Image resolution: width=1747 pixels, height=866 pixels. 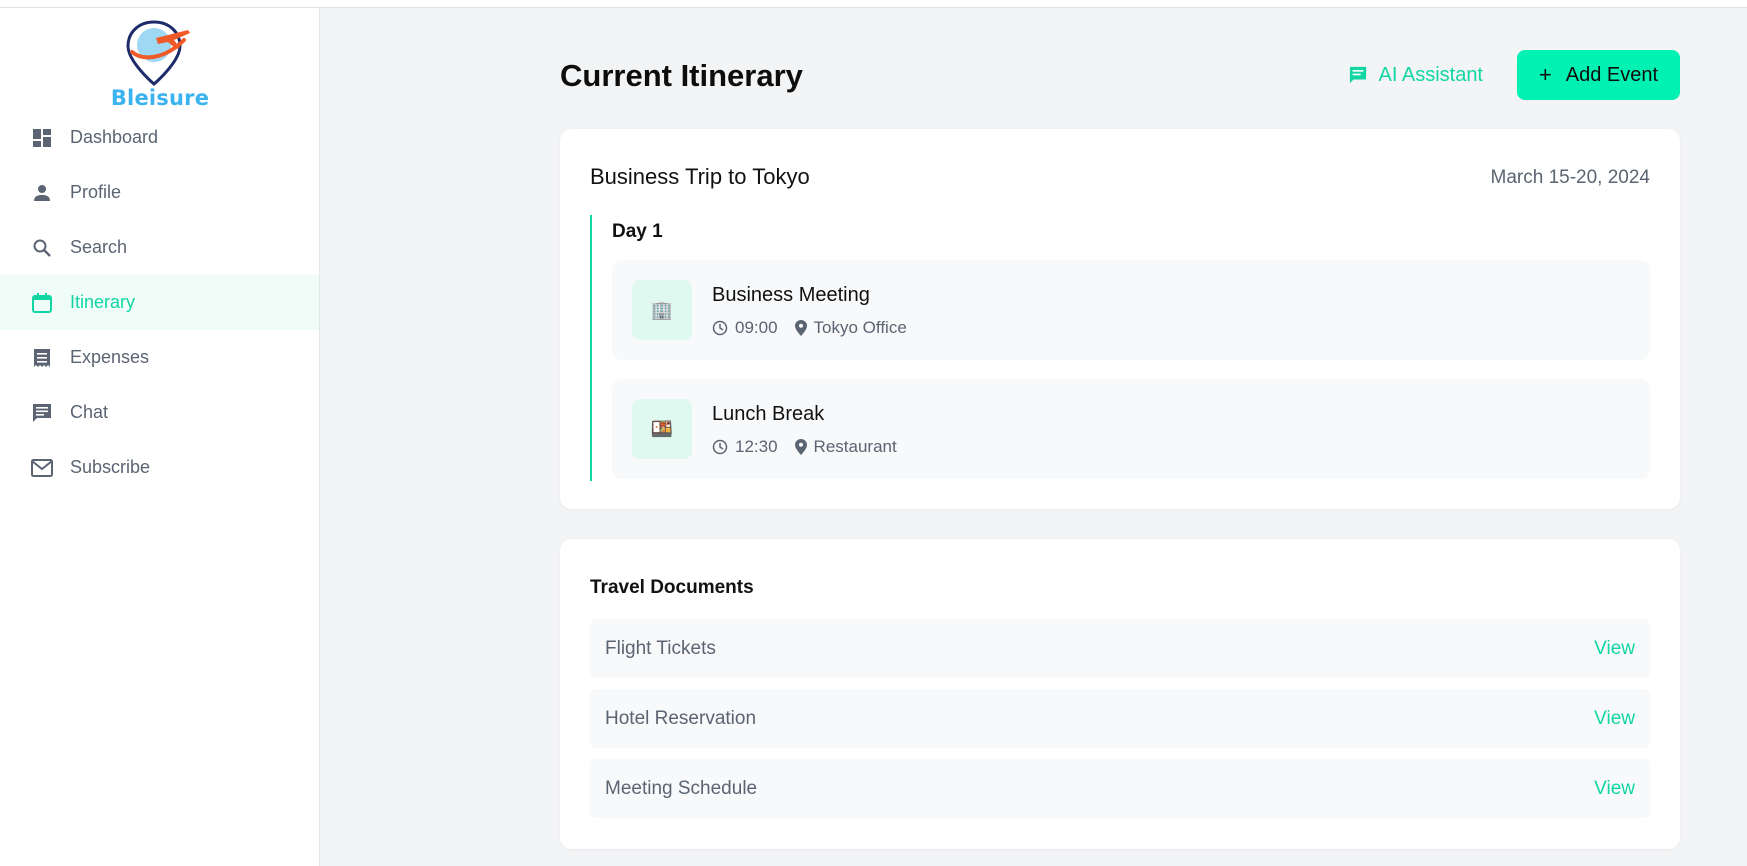 I want to click on chat-icon, so click(x=42, y=413).